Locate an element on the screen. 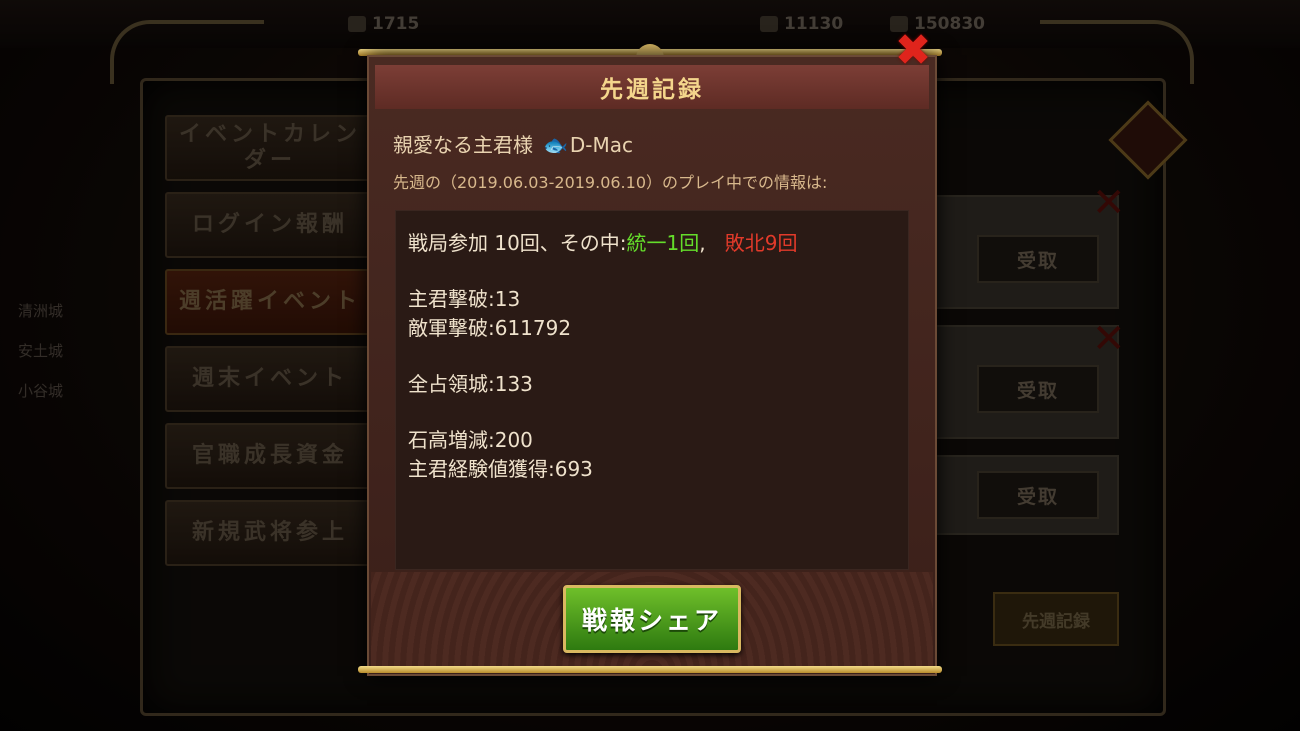 The width and height of the screenshot is (1300, 731). unify-count: 統一1回 is located at coordinates (663, 243).